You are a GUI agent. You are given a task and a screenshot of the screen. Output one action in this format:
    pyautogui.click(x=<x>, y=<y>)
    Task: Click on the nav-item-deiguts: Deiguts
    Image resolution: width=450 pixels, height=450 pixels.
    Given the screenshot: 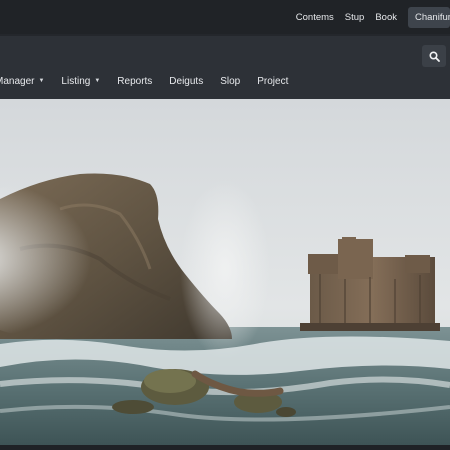 What is the action you would take?
    pyautogui.click(x=186, y=81)
    